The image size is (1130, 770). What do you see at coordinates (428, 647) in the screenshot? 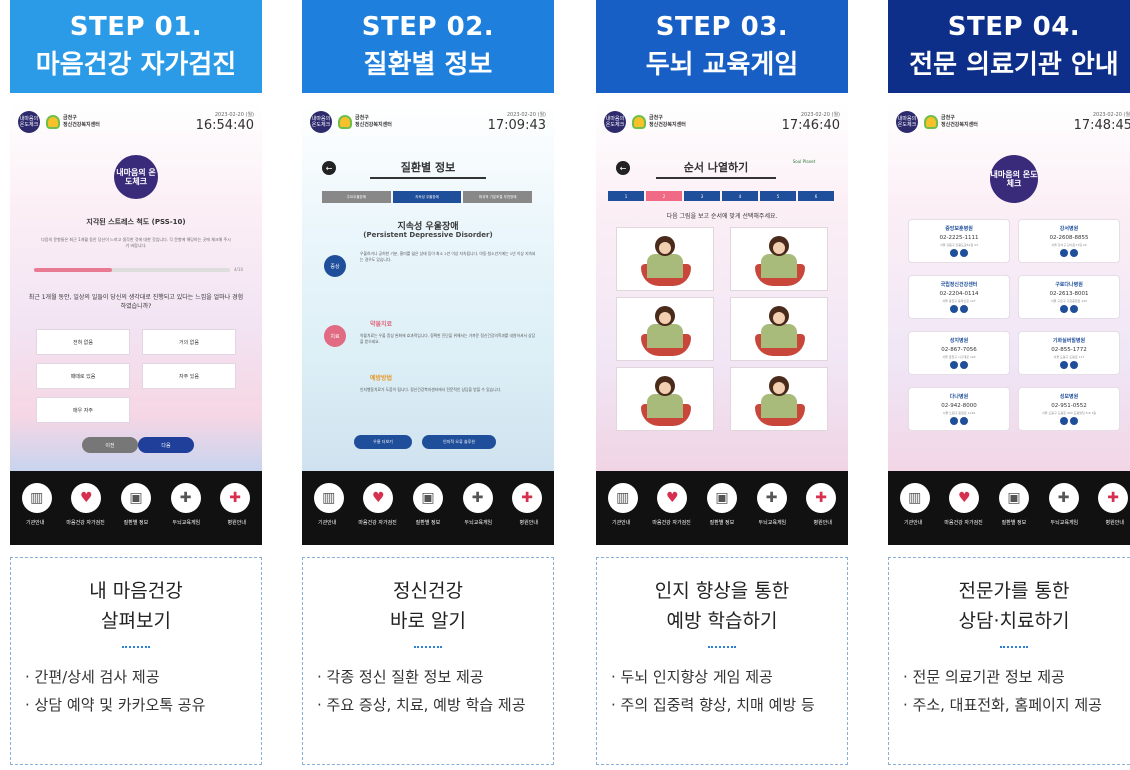
I see `divider` at bounding box center [428, 647].